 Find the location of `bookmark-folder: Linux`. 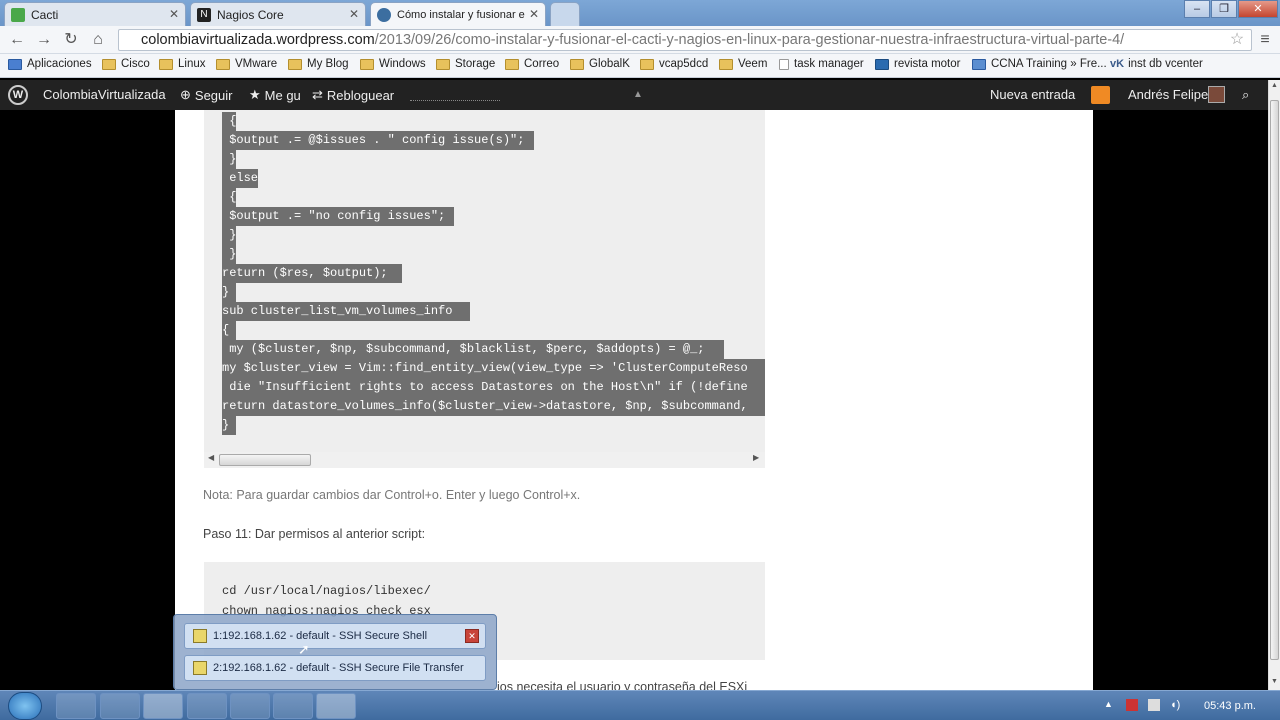

bookmark-folder: Linux is located at coordinates (182, 64).